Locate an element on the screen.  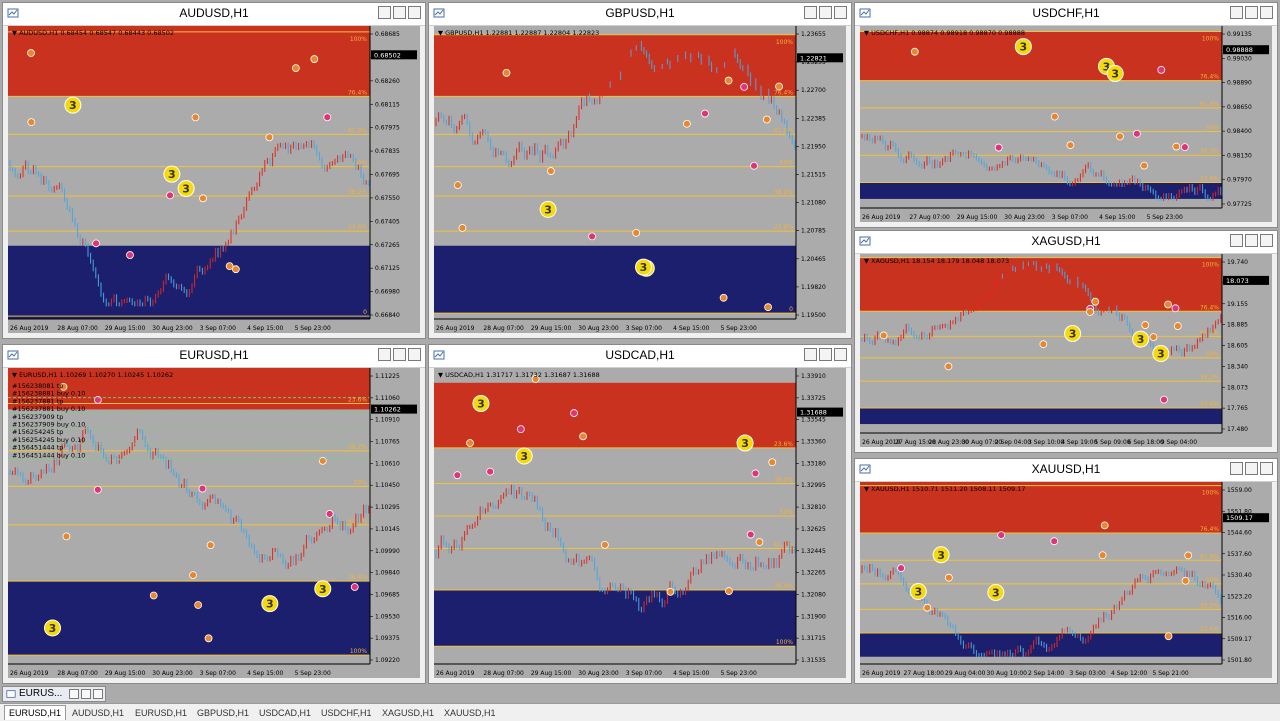
tab-usdchf: USDCHF,H1 is located at coordinates (346, 713).